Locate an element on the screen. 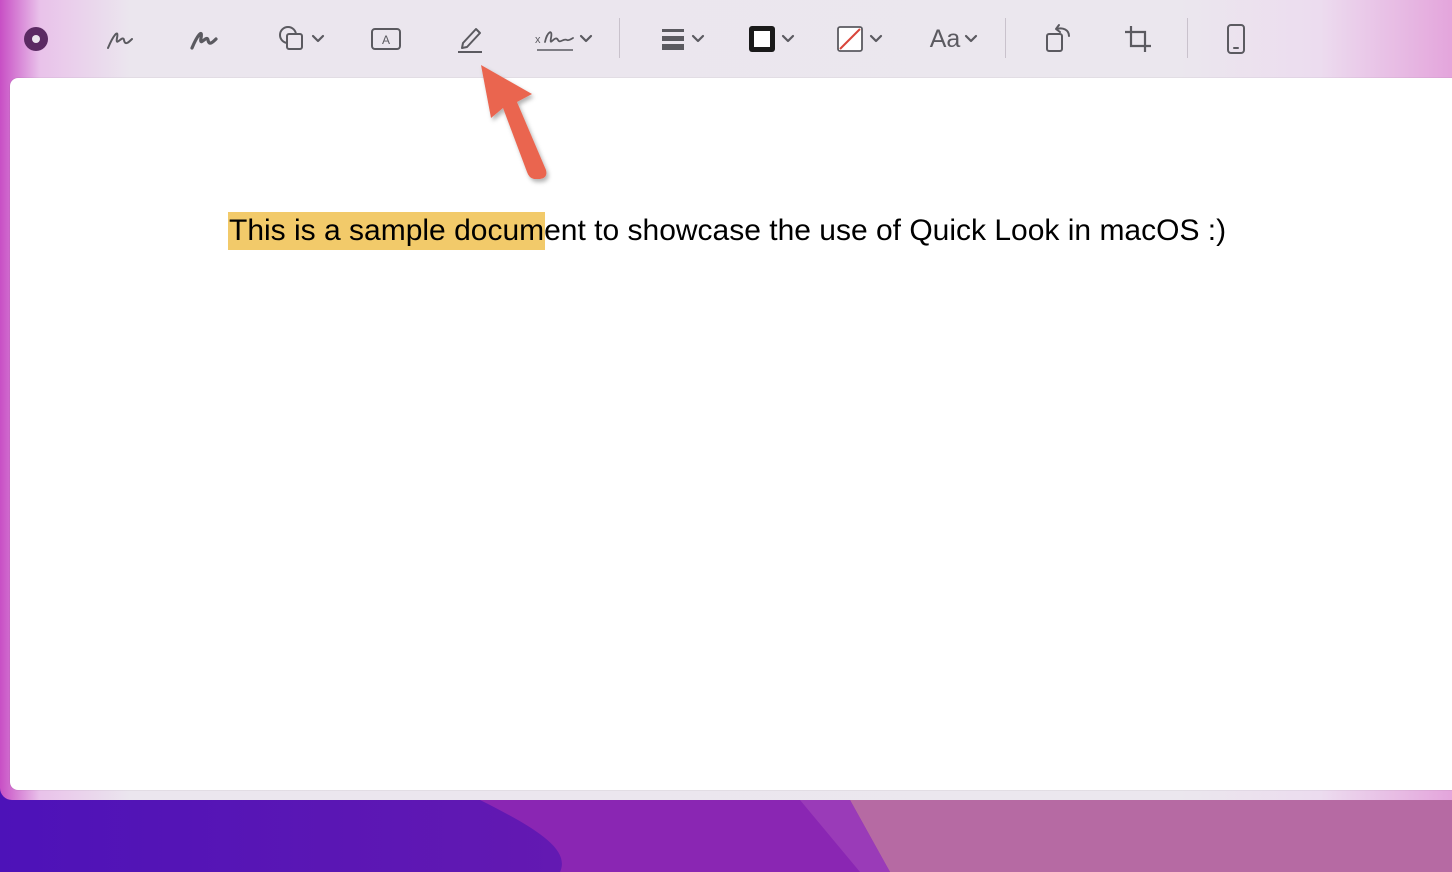  shapes-button is located at coordinates (301, 39).